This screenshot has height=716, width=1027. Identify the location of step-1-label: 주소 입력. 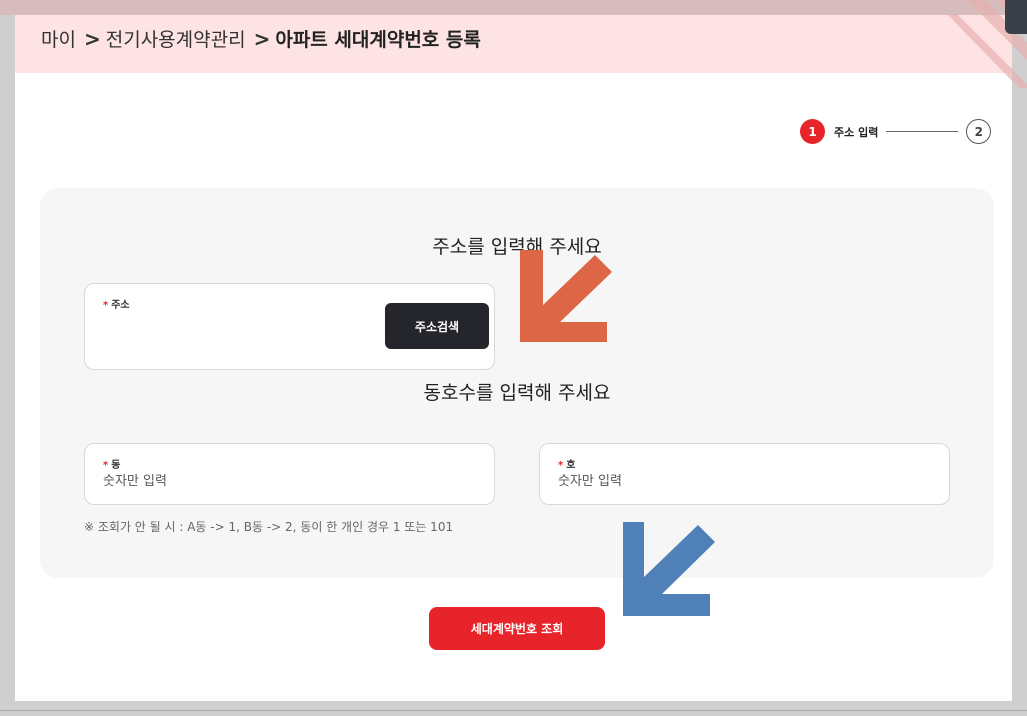
(856, 132).